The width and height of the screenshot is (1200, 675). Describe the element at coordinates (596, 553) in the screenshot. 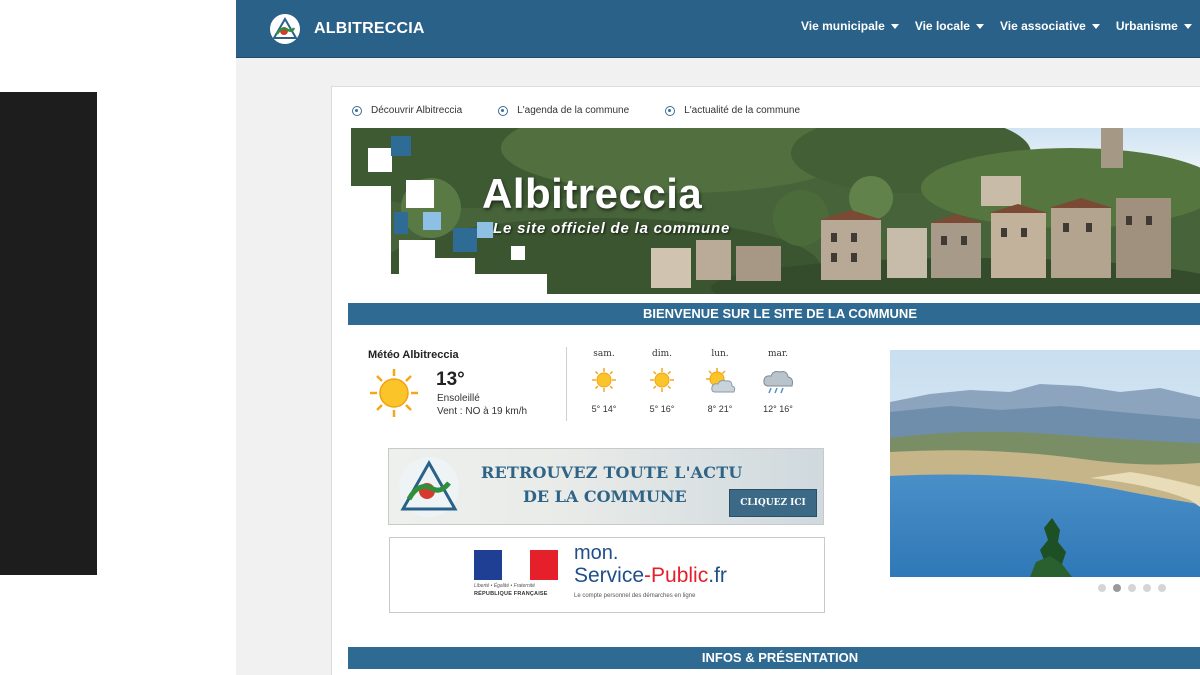

I see `sp-mon: mon.` at that location.